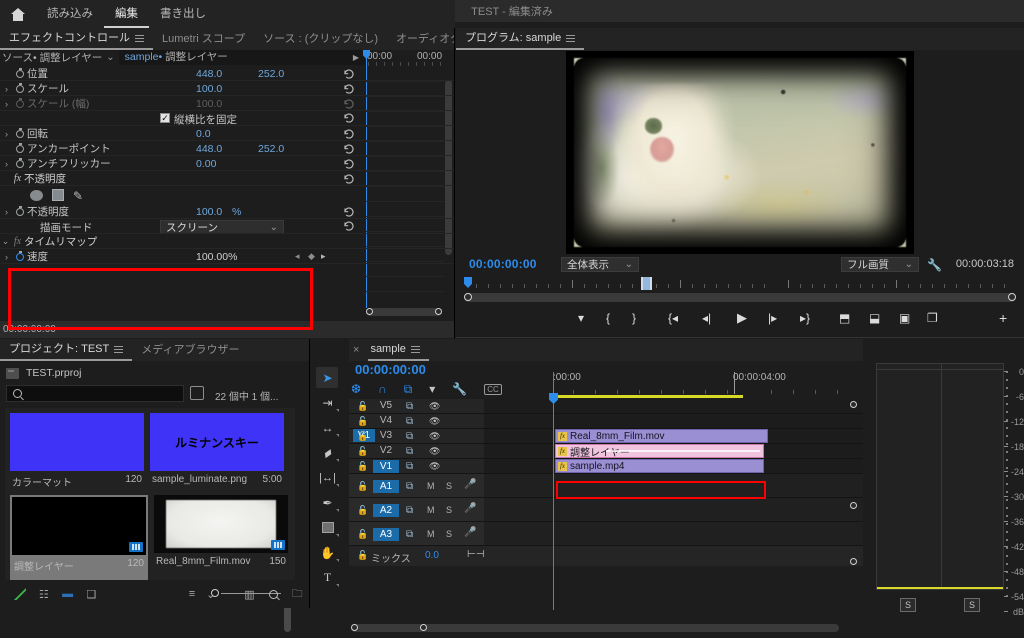  I want to click on voice-record-icon: 🎤, so click(470, 484).